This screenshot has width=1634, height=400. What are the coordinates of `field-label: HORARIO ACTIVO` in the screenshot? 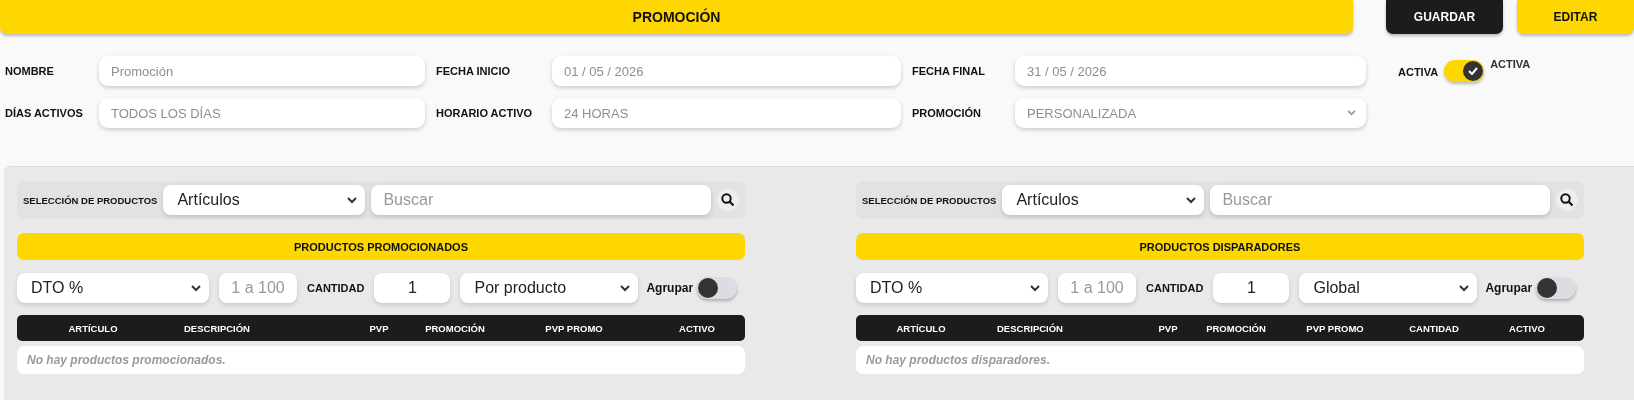 It's located at (485, 113).